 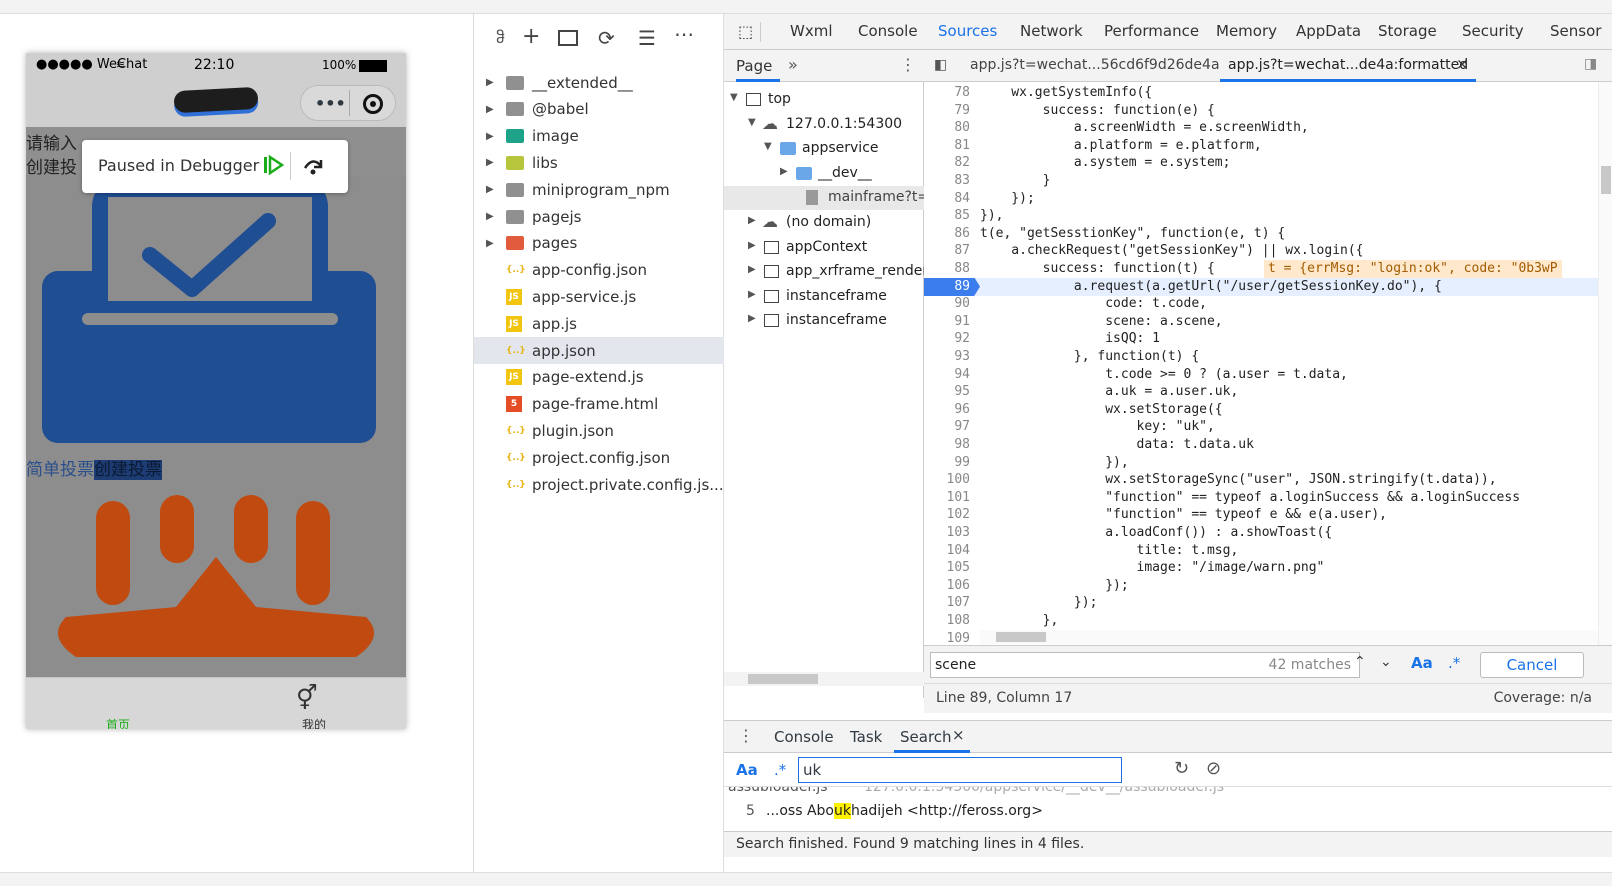 What do you see at coordinates (60, 470) in the screenshot?
I see `simple-vote-link: 简单投票` at bounding box center [60, 470].